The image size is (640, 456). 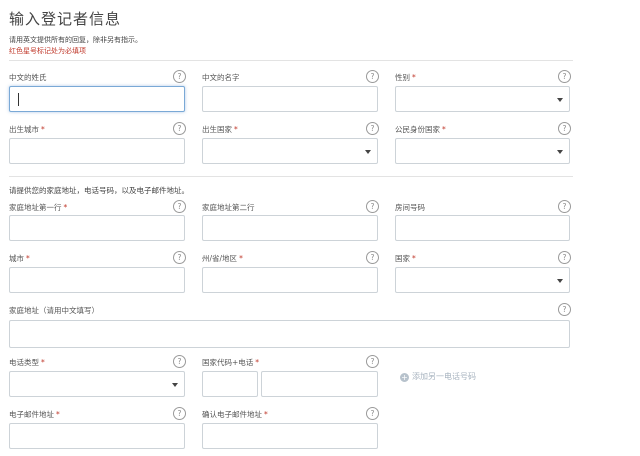 What do you see at coordinates (97, 384) in the screenshot?
I see `phone-type-select` at bounding box center [97, 384].